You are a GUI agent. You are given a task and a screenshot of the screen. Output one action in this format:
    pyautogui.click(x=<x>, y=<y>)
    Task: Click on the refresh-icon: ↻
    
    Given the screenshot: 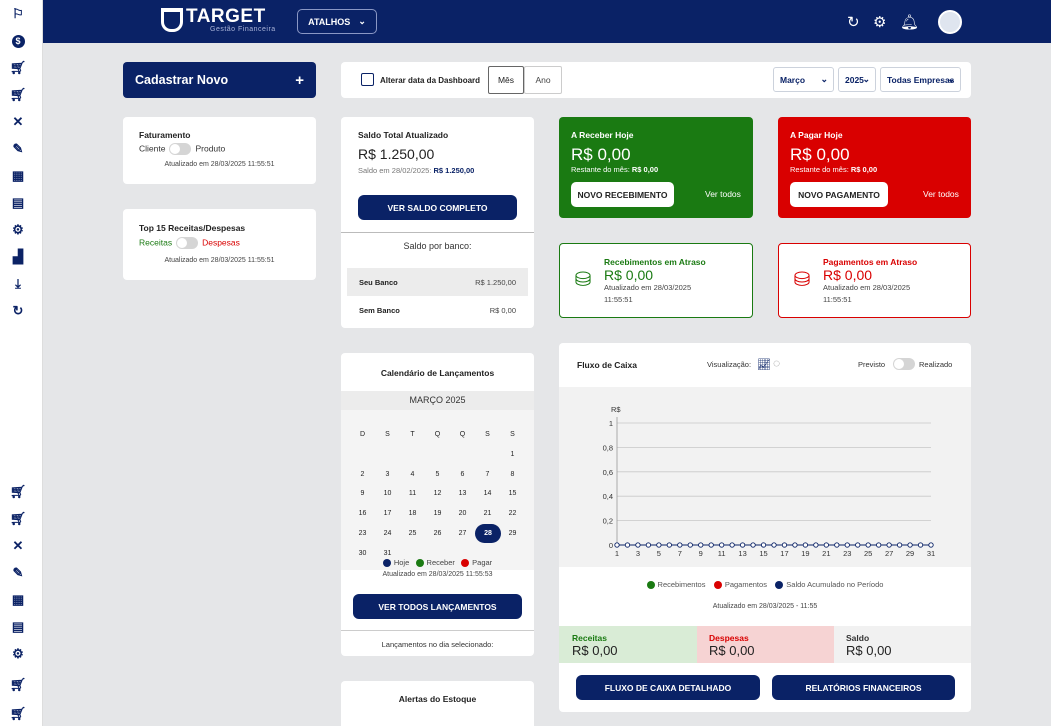 What is the action you would take?
    pyautogui.click(x=18, y=311)
    